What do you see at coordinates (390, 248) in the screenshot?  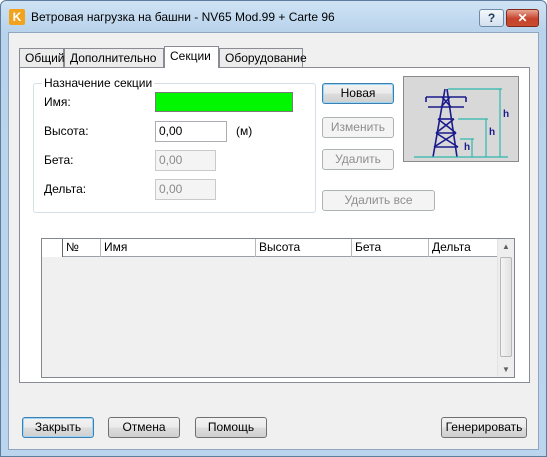 I see `column-header-beta: Бета` at bounding box center [390, 248].